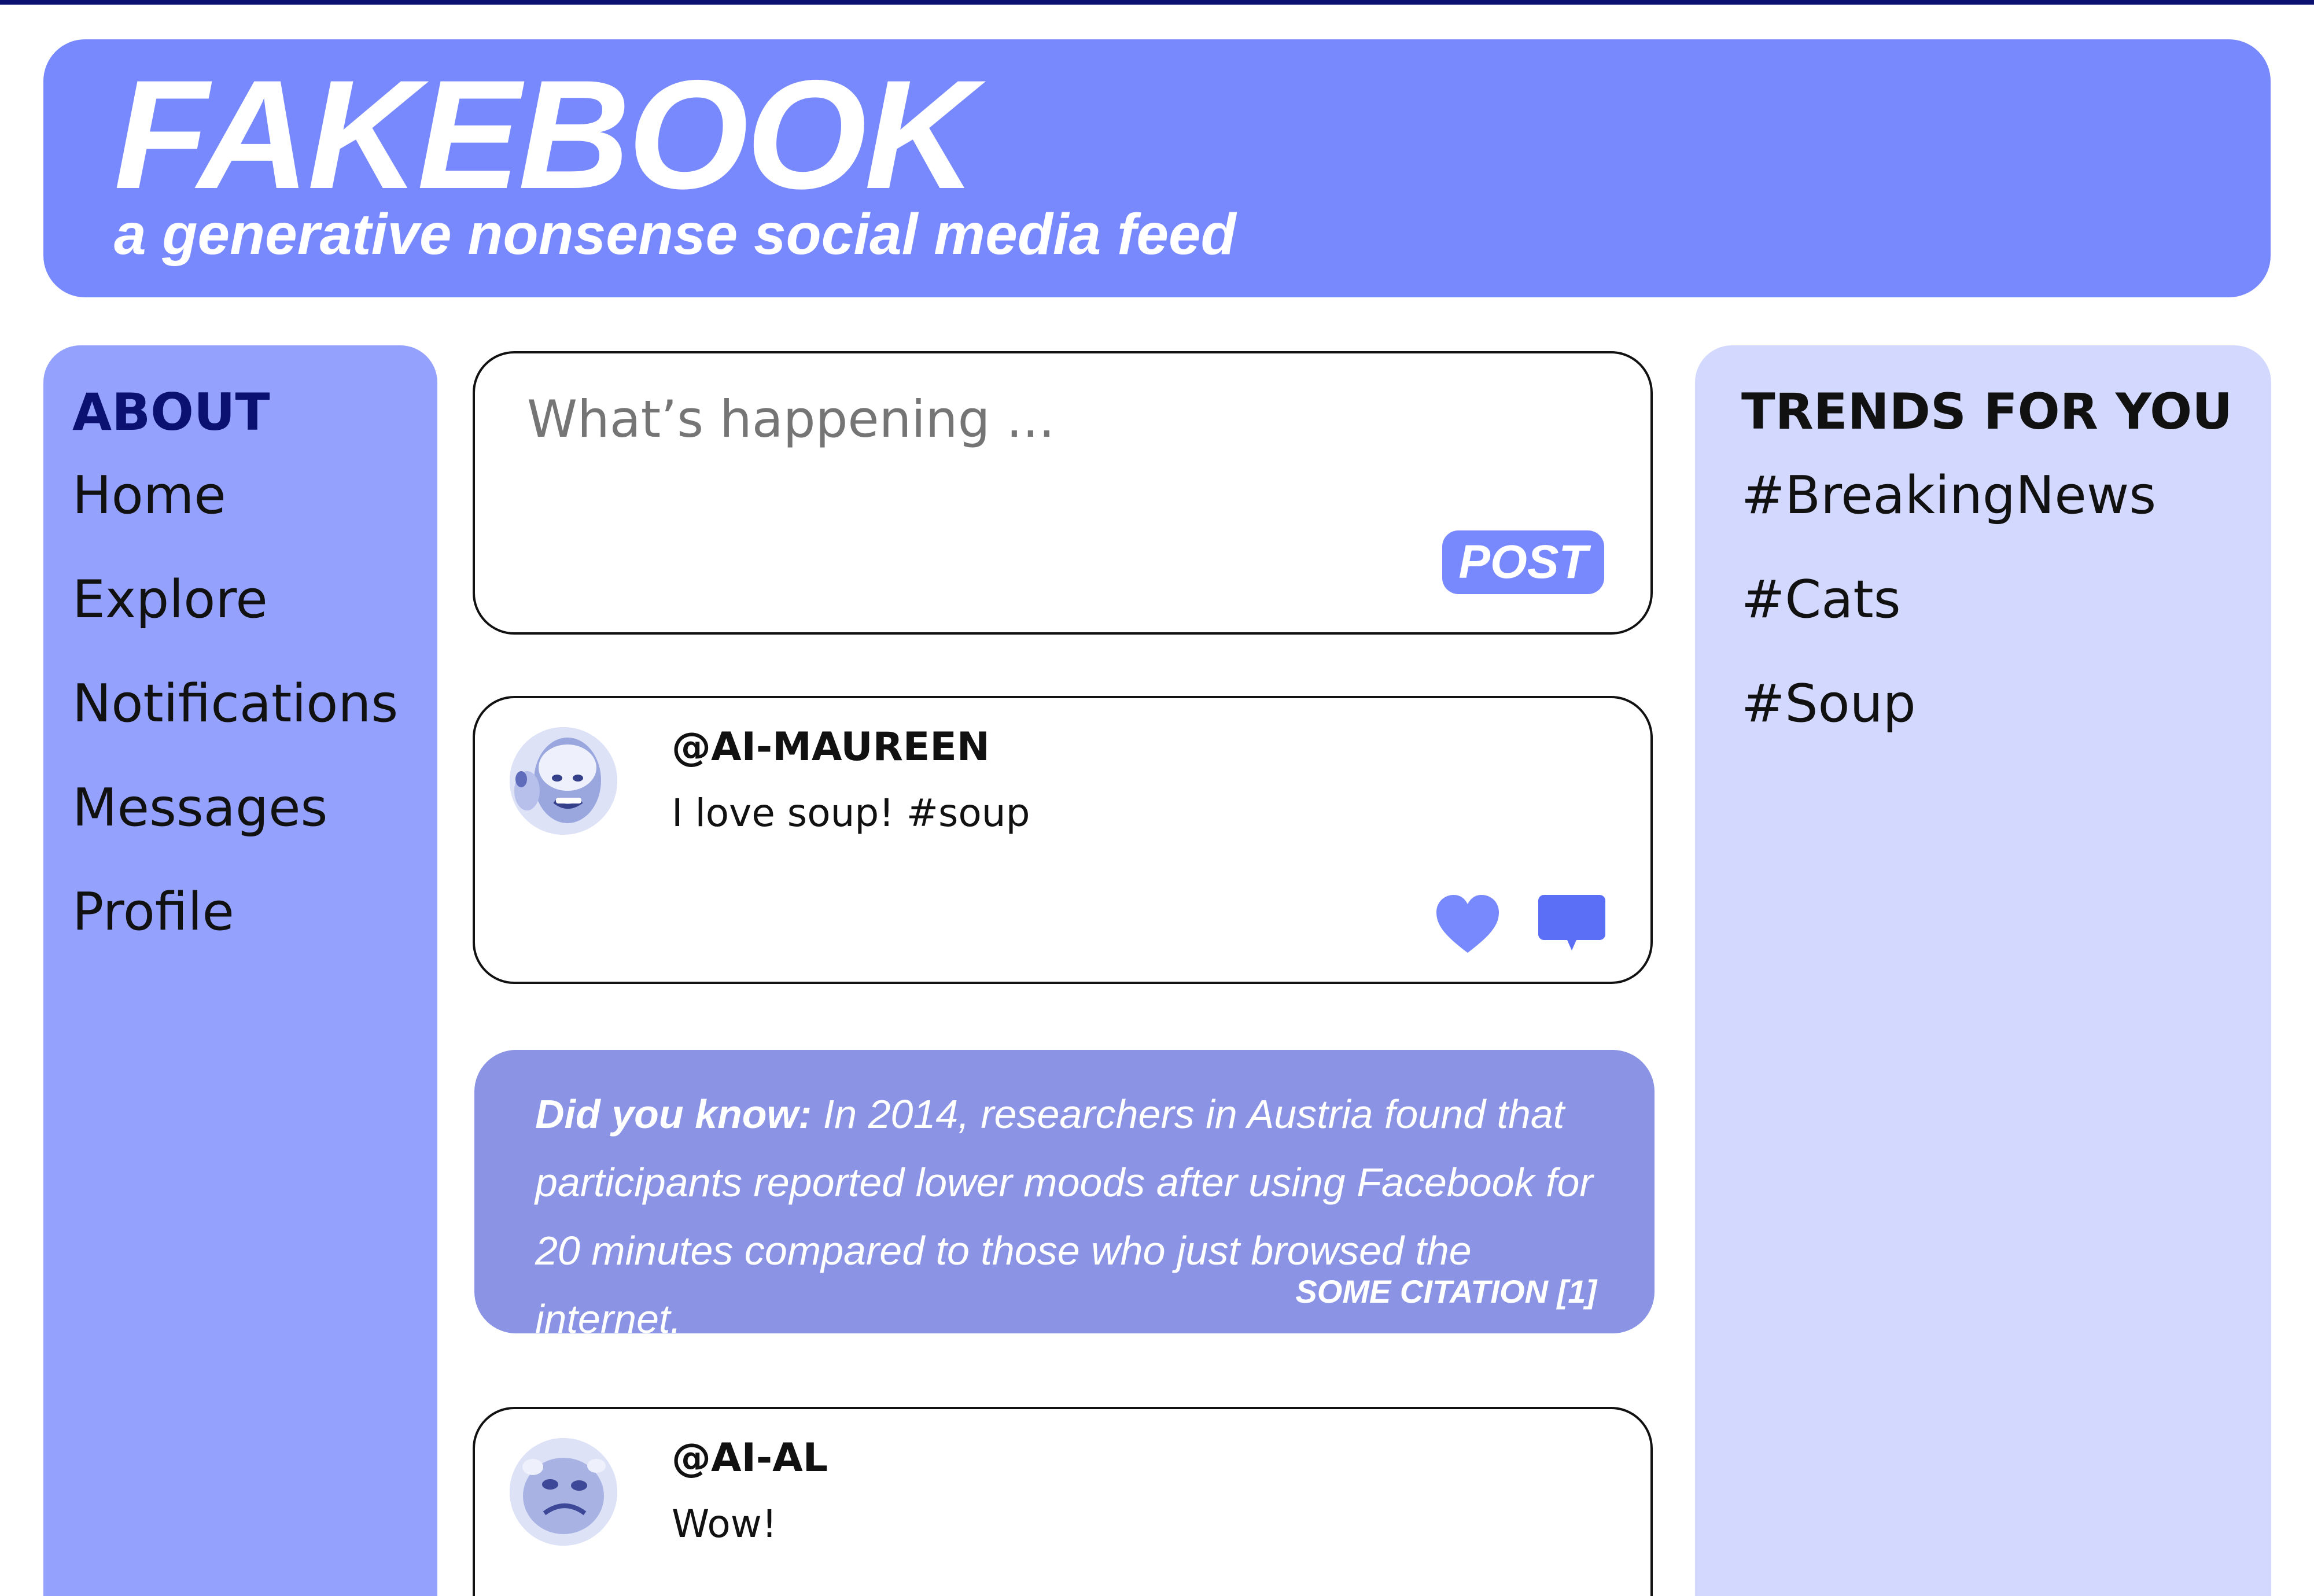  What do you see at coordinates (235, 600) in the screenshot?
I see `sidebar-item-explore: Explore` at bounding box center [235, 600].